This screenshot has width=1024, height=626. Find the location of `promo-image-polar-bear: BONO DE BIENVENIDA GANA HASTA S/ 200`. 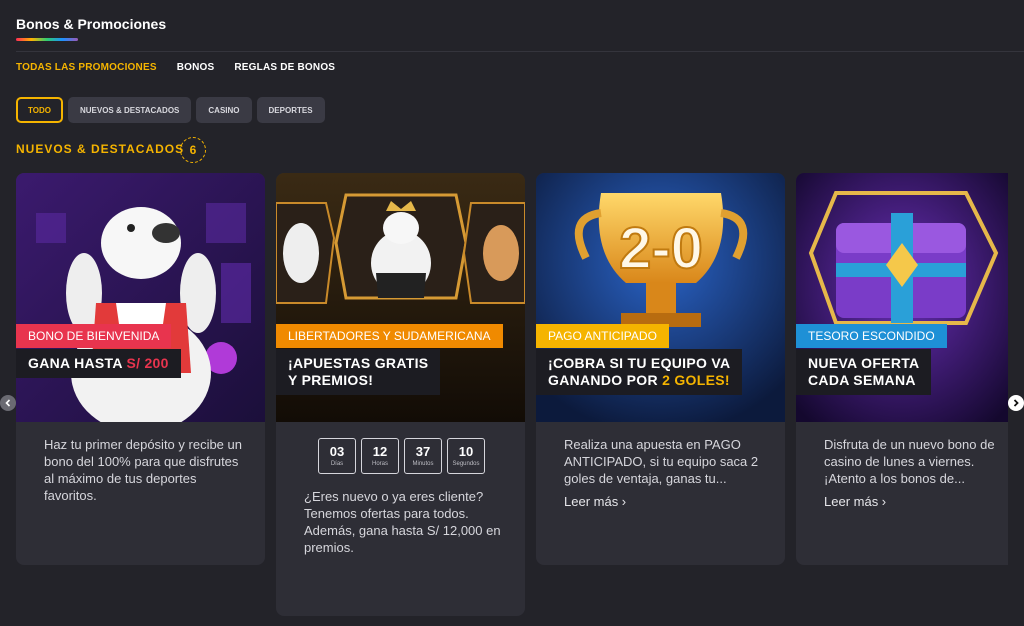

promo-image-polar-bear: BONO DE BIENVENIDA GANA HASTA S/ 200 is located at coordinates (140, 297).